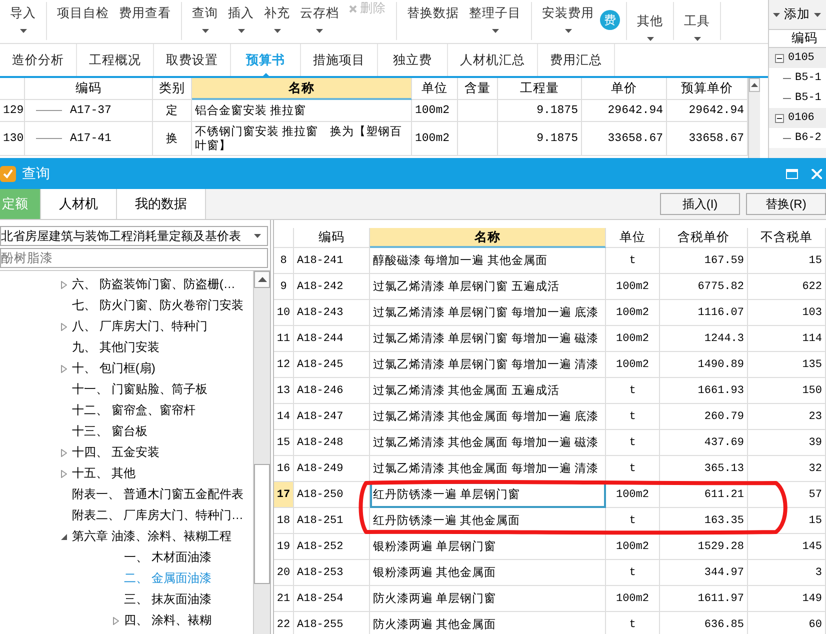 This screenshot has height=634, width=826. What do you see at coordinates (284, 623) in the screenshot?
I see `row-number: 22` at bounding box center [284, 623].